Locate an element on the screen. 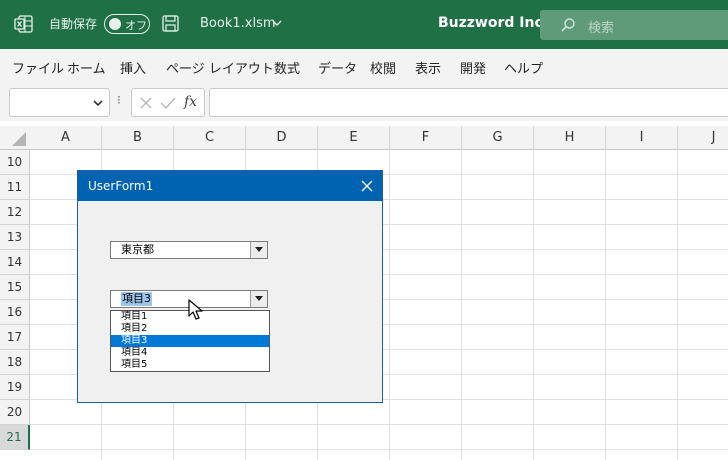 This screenshot has width=728, height=460. mouse-cursor-icon is located at coordinates (195, 309).